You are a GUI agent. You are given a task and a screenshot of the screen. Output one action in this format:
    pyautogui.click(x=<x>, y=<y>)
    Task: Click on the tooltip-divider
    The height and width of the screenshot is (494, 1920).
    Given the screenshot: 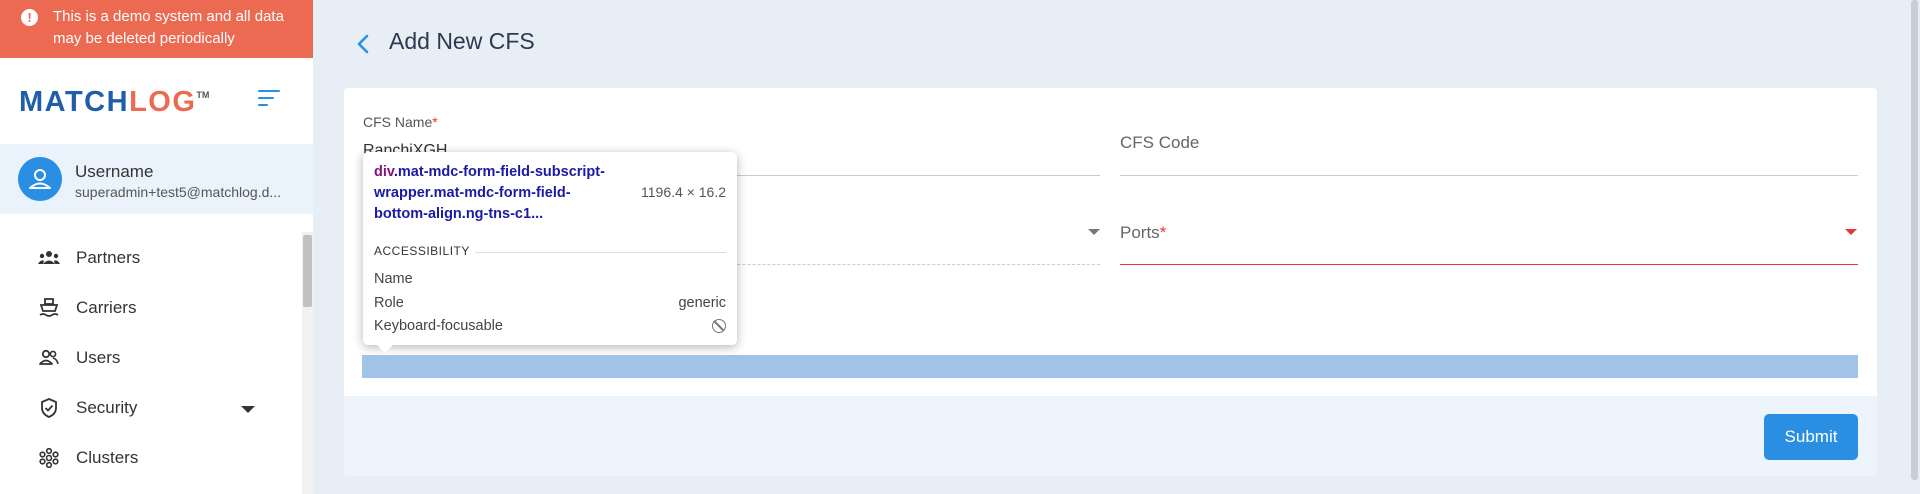 What is the action you would take?
    pyautogui.click(x=600, y=252)
    